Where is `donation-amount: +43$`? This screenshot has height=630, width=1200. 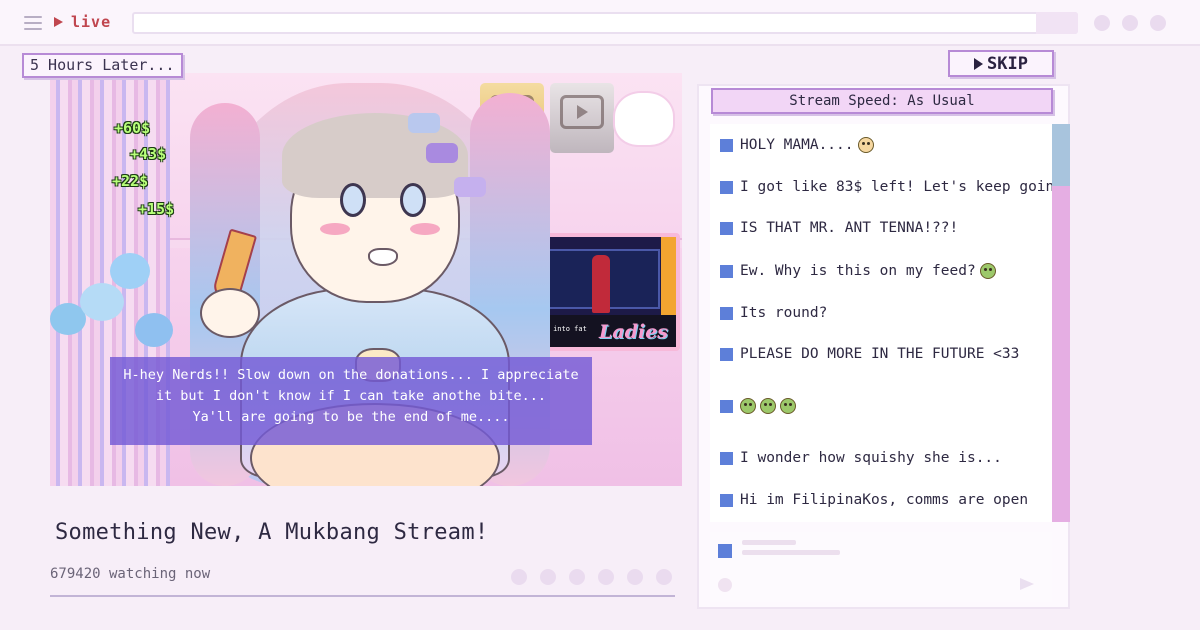 donation-amount: +43$ is located at coordinates (148, 154).